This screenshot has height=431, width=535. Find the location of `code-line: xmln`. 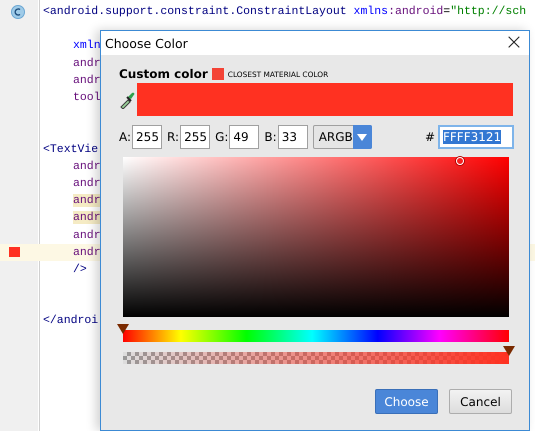

code-line: xmln is located at coordinates (87, 45).